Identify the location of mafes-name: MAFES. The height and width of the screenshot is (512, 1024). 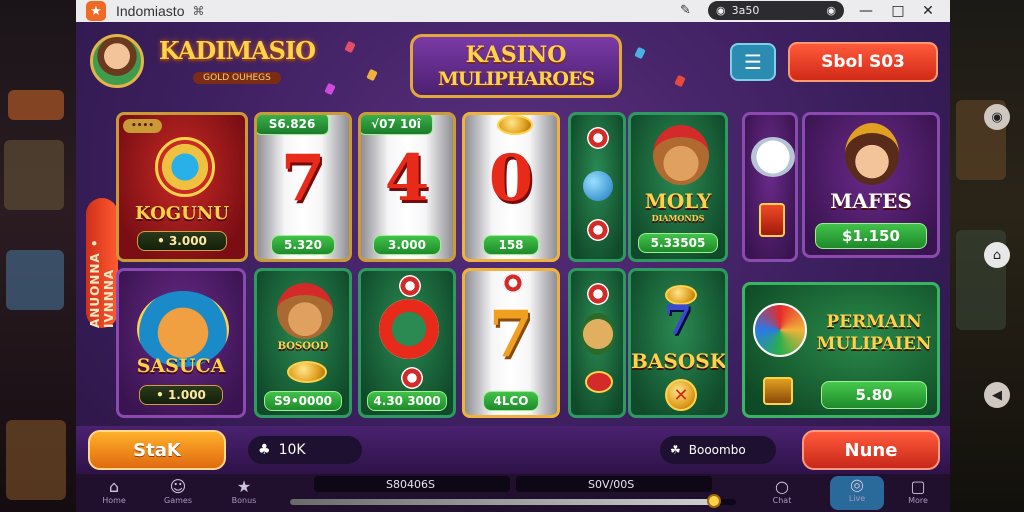
(871, 201).